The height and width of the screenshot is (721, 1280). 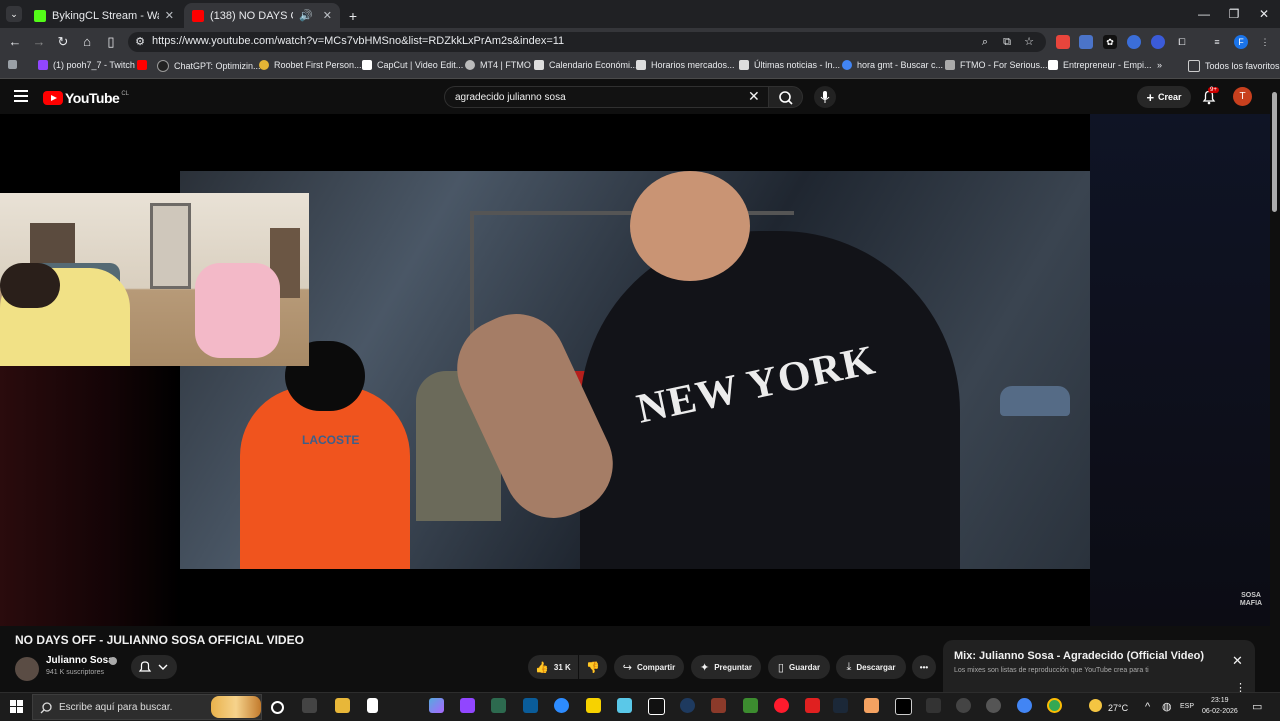 What do you see at coordinates (15, 42) in the screenshot?
I see `back-icon: ←` at bounding box center [15, 42].